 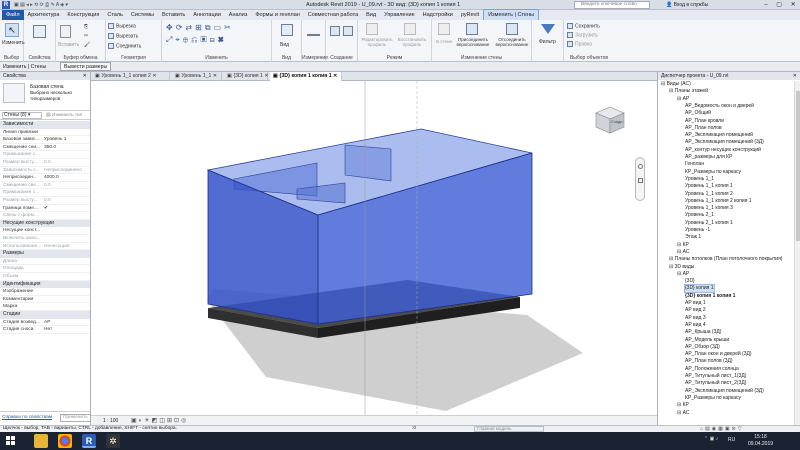 I want to click on property-value: 4000.0, so click(x=66, y=177).